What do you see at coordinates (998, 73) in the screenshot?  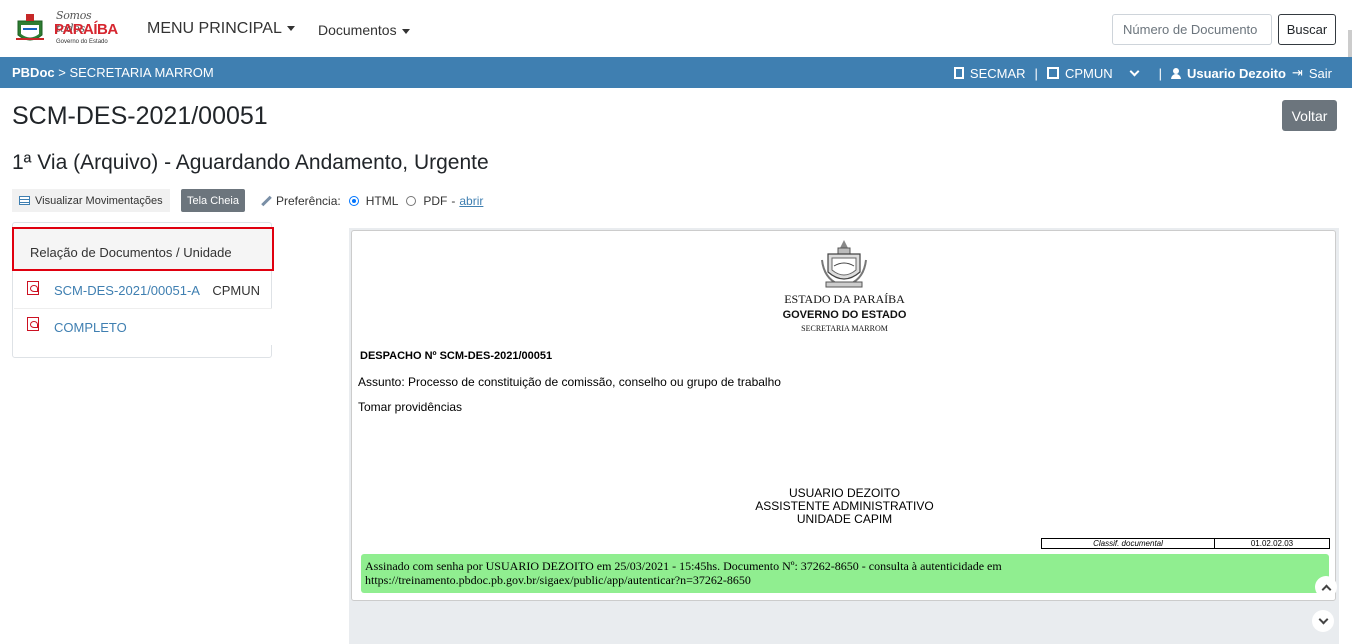 I see `lotacao-label: SECMAR` at bounding box center [998, 73].